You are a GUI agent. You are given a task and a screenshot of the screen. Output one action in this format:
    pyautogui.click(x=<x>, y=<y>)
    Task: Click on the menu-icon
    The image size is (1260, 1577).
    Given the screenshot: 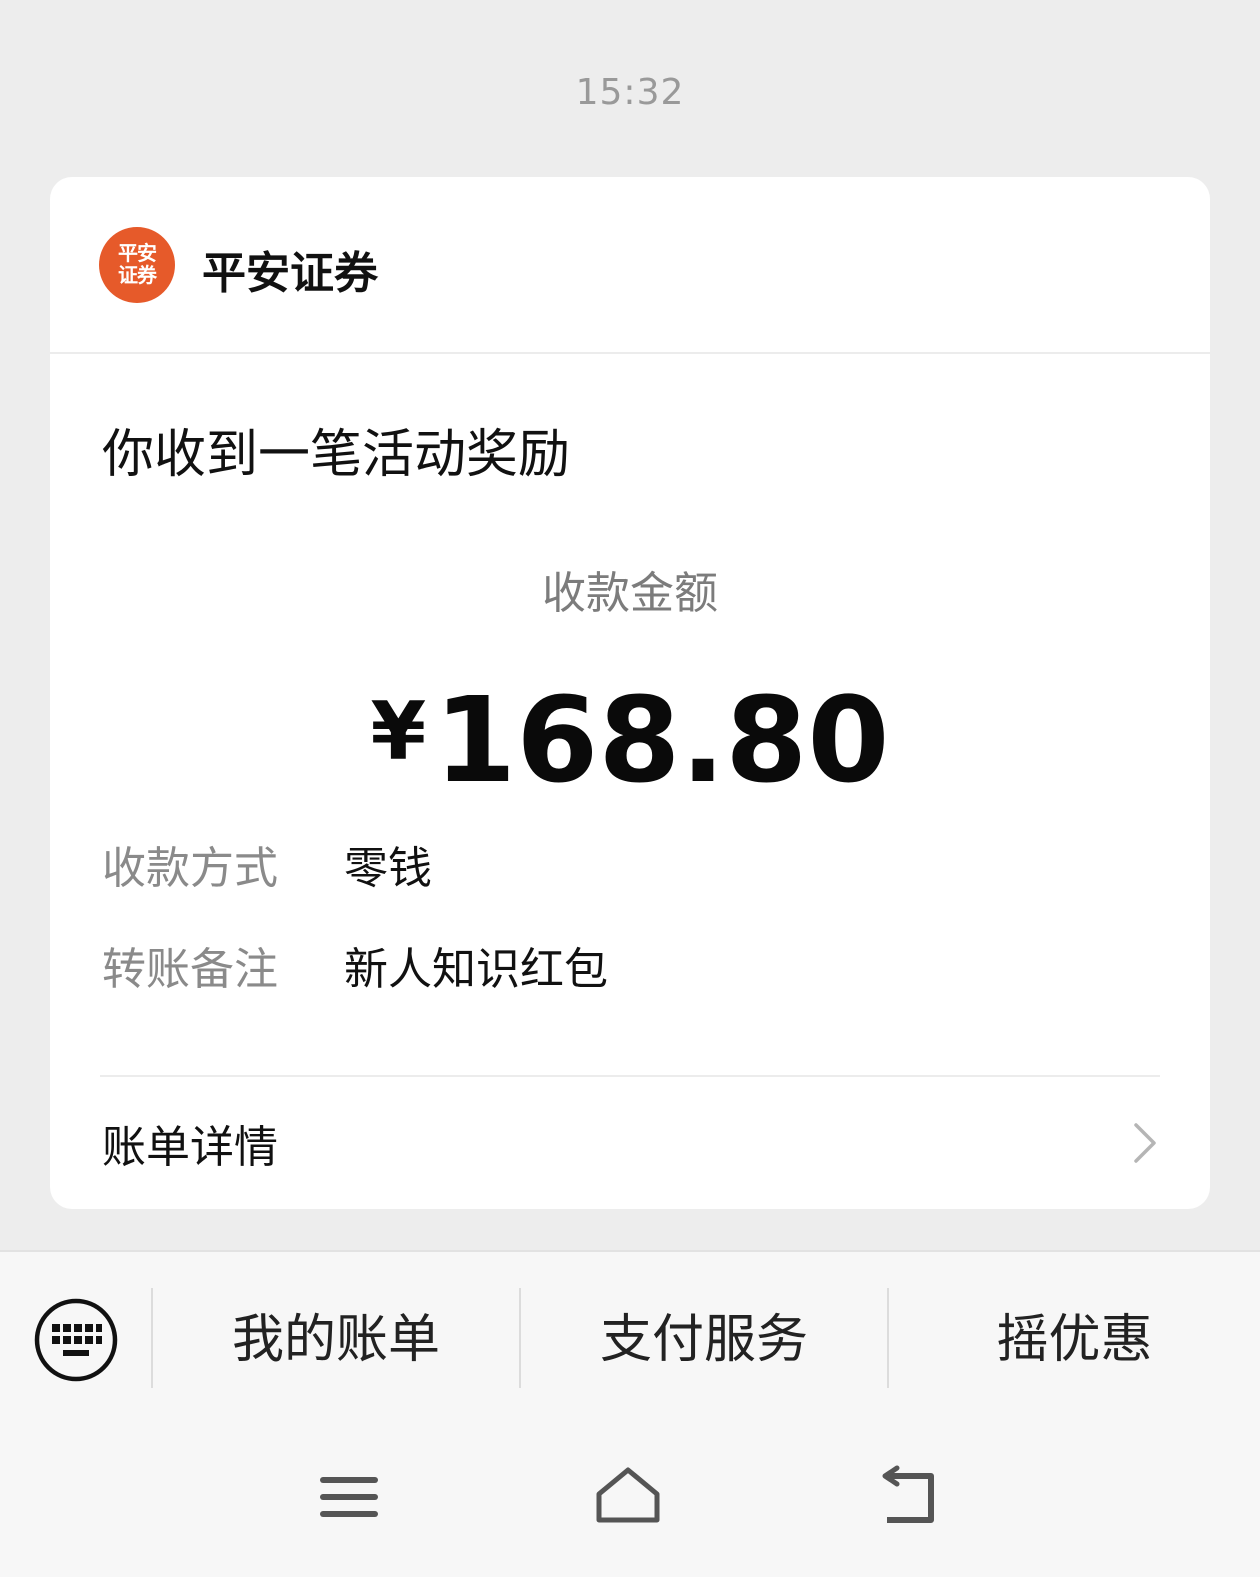 What is the action you would take?
    pyautogui.click(x=349, y=1497)
    